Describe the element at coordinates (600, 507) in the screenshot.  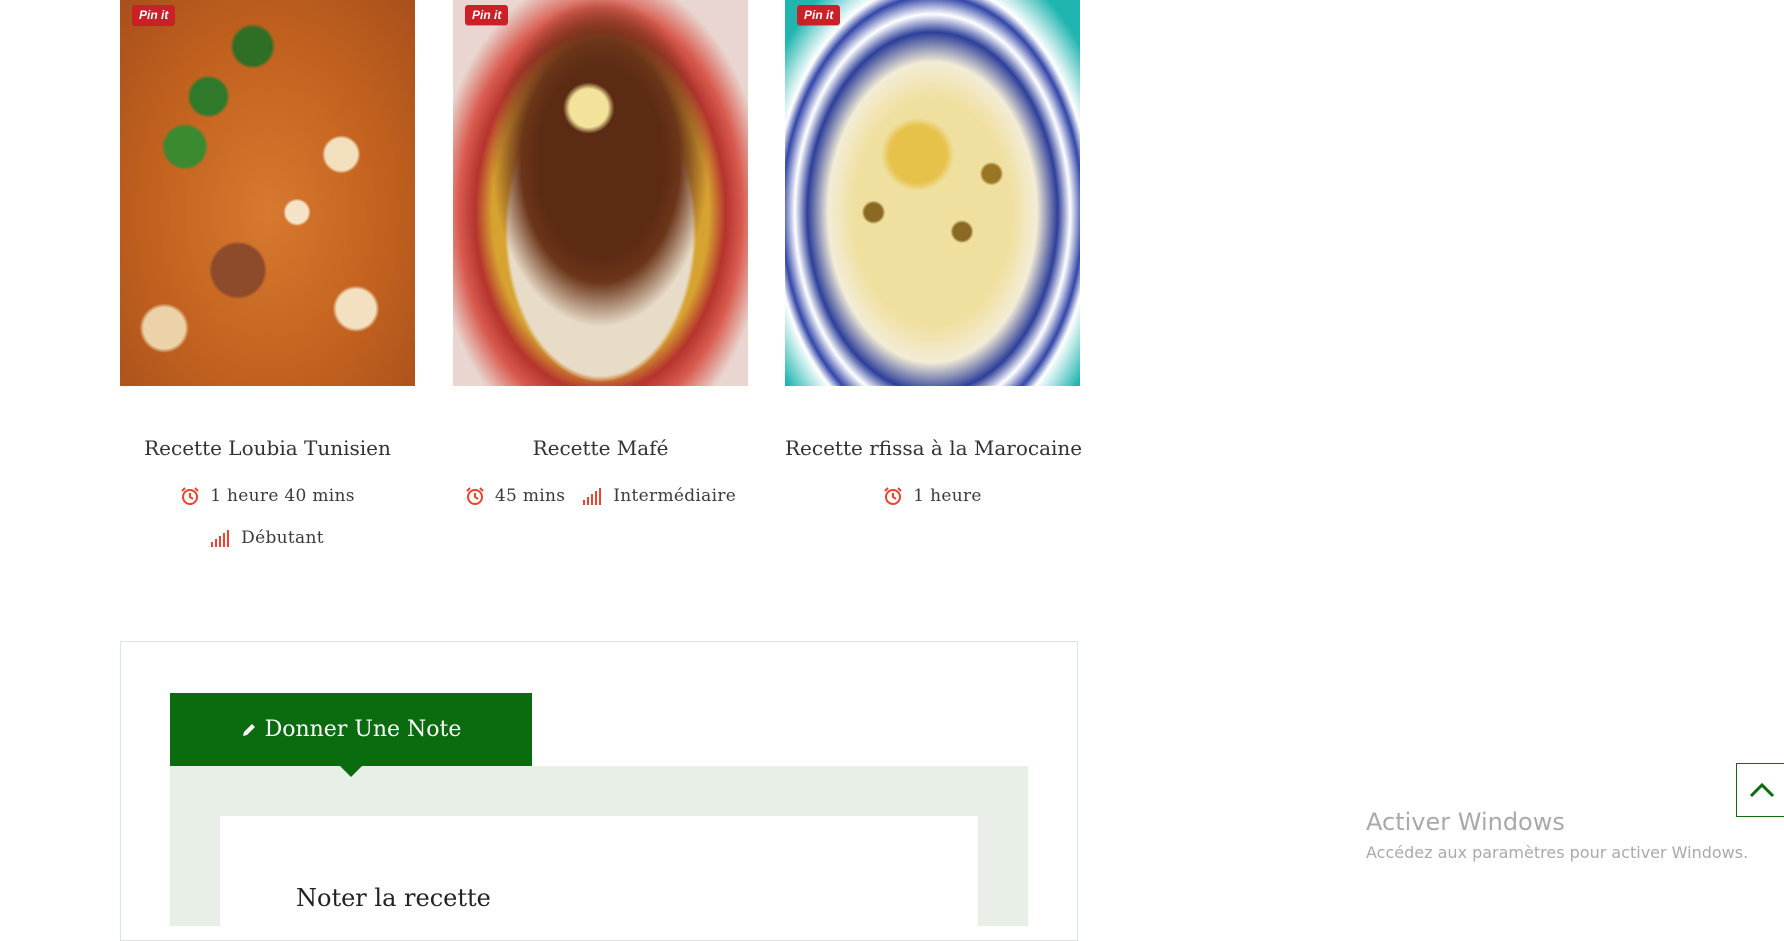
I see `recipe-meta: 45 mins Intermédiaire` at that location.